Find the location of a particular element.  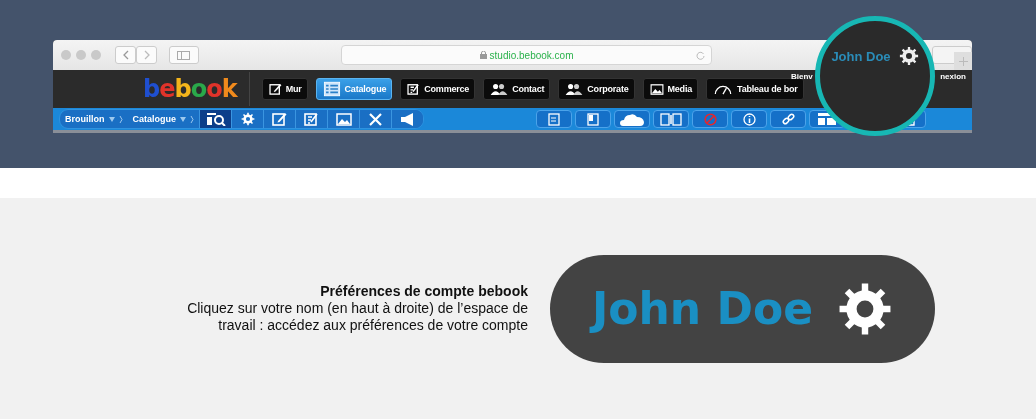

welcome-text: Bienv is located at coordinates (802, 76).